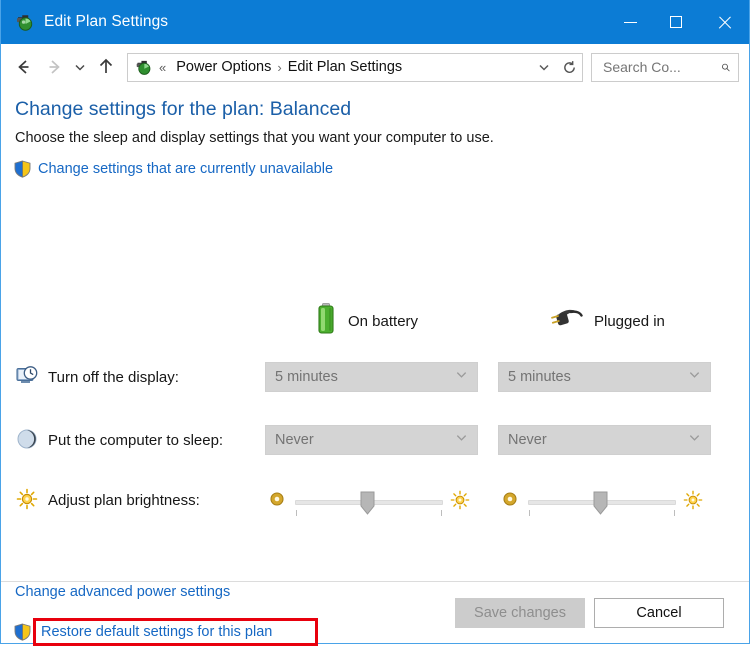 This screenshot has height=646, width=750. I want to click on window-controls, so click(678, 22).